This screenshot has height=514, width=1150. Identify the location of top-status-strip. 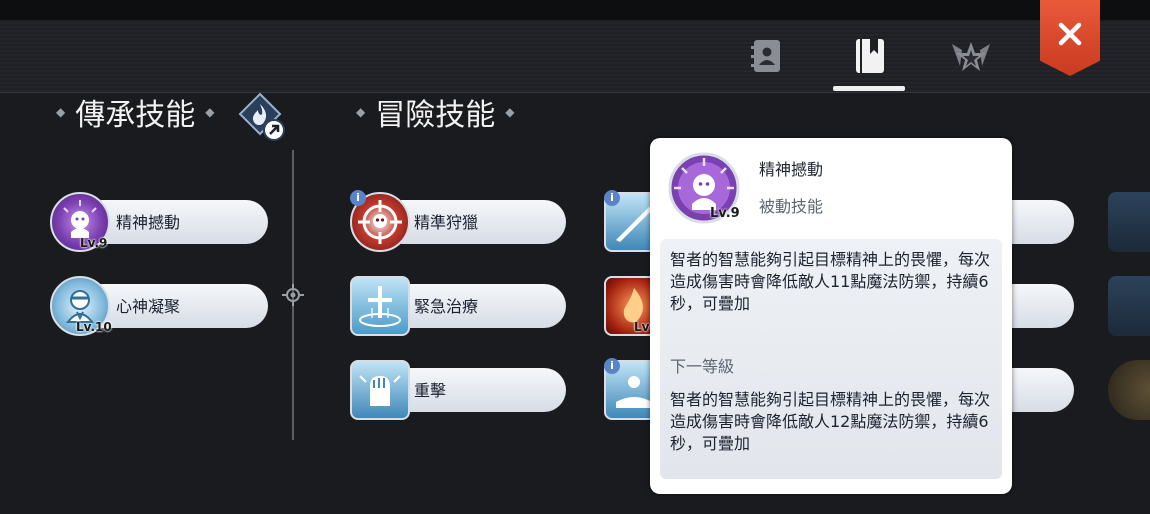
(575, 10).